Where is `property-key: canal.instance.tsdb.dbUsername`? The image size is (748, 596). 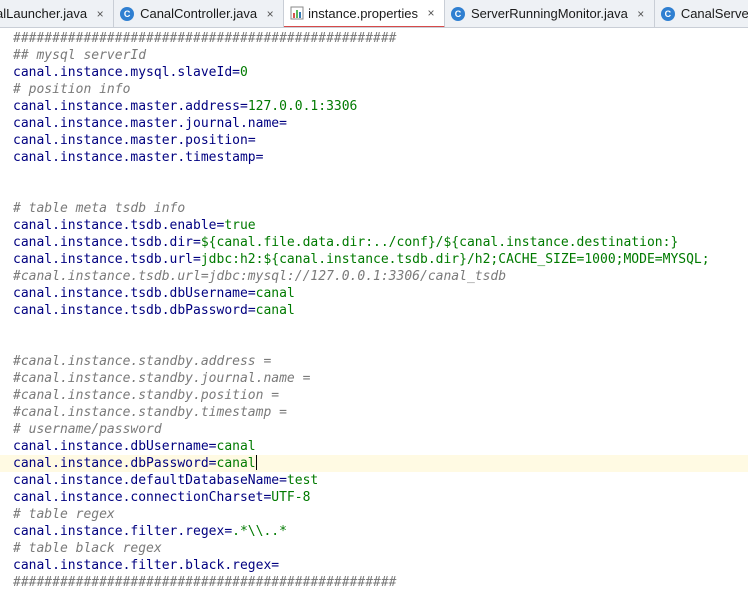
property-key: canal.instance.tsdb.dbUsername is located at coordinates (130, 293).